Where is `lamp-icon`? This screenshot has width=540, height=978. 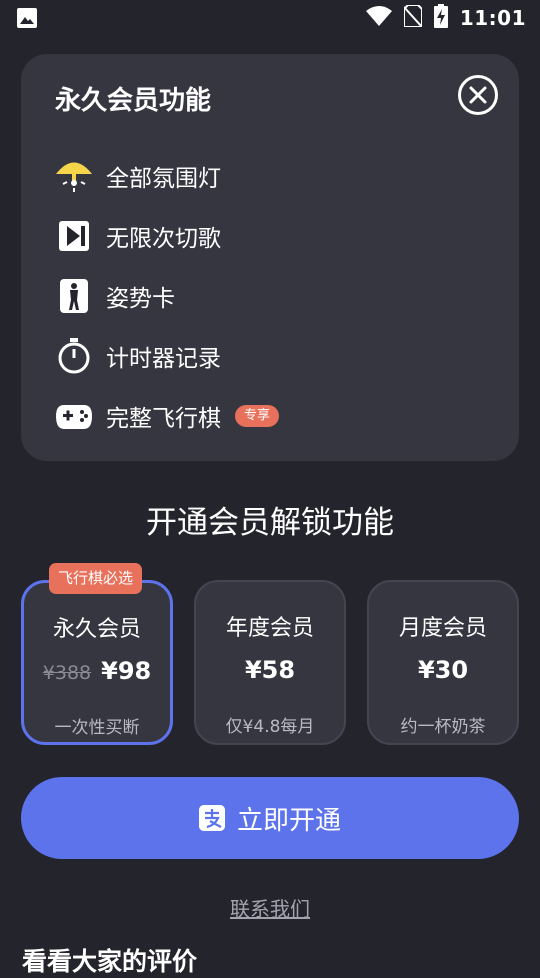 lamp-icon is located at coordinates (74, 176).